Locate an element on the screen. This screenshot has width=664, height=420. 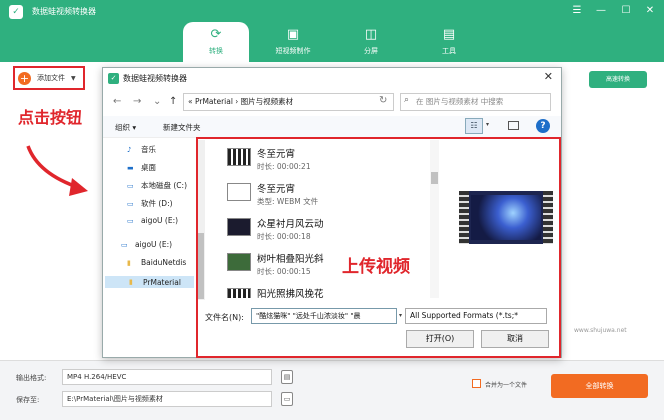
plus-icon: + is located at coordinates (24, 78).